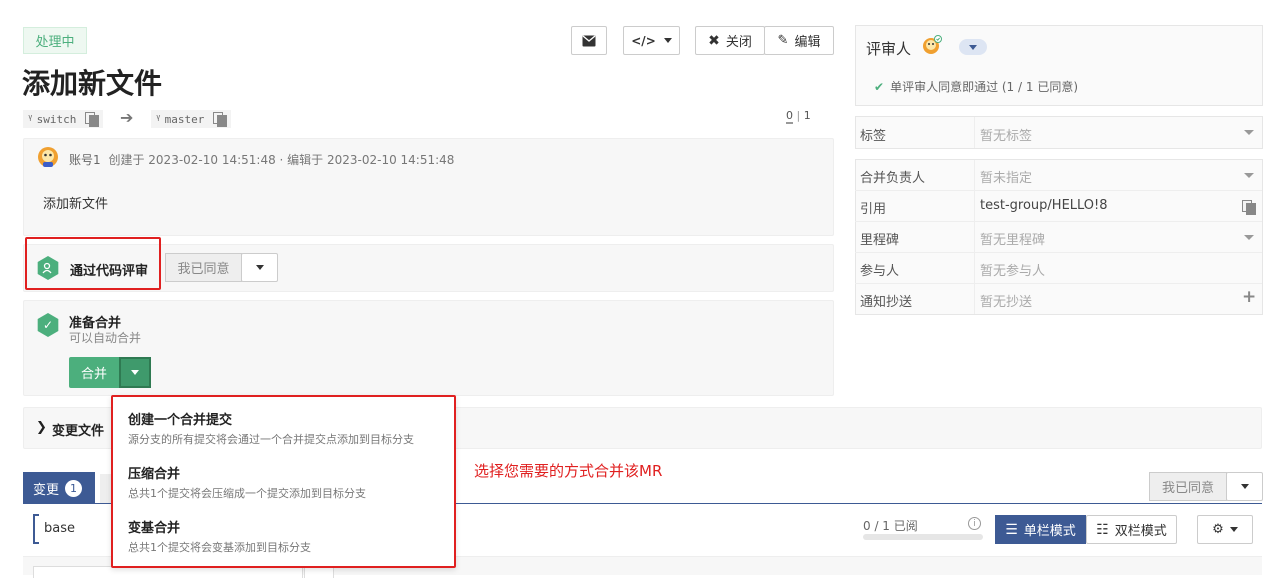 The width and height of the screenshot is (1266, 578). I want to click on close-button: ✖ 关闭, so click(730, 40).